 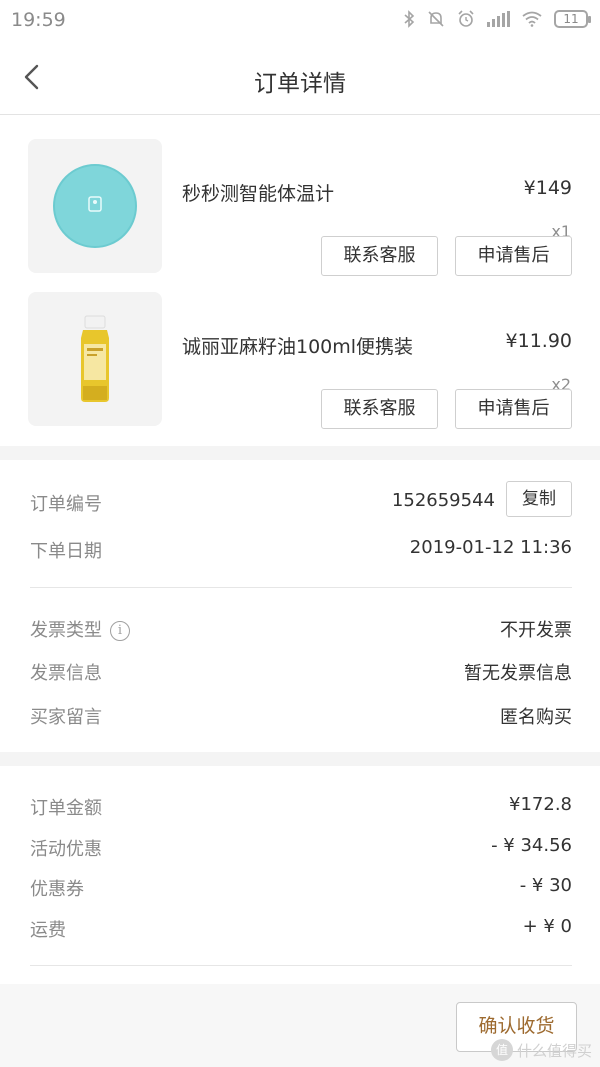 What do you see at coordinates (301, 716) in the screenshot?
I see `buyer-message-row: 买家留言 匿名购买` at bounding box center [301, 716].